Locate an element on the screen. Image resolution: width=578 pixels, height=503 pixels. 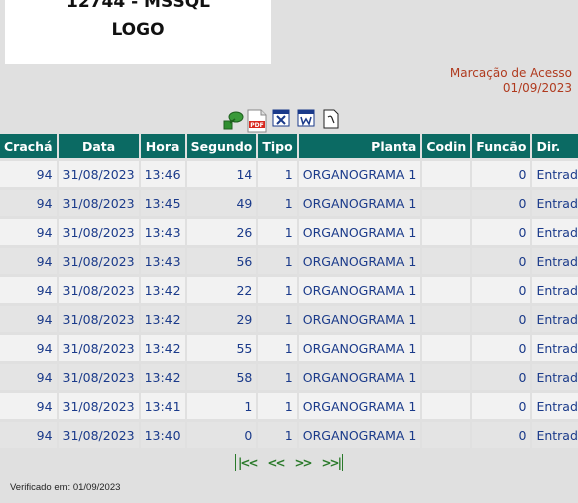
verified-footer: Verificado em: 01/09/2023 is located at coordinates (65, 487).